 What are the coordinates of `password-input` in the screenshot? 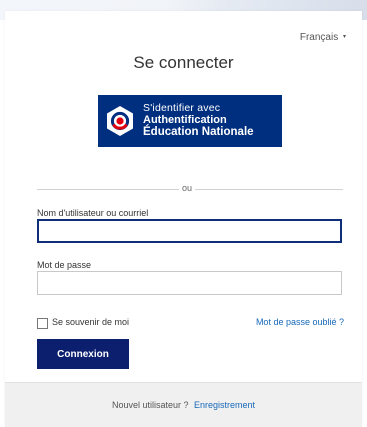 It's located at (189, 283).